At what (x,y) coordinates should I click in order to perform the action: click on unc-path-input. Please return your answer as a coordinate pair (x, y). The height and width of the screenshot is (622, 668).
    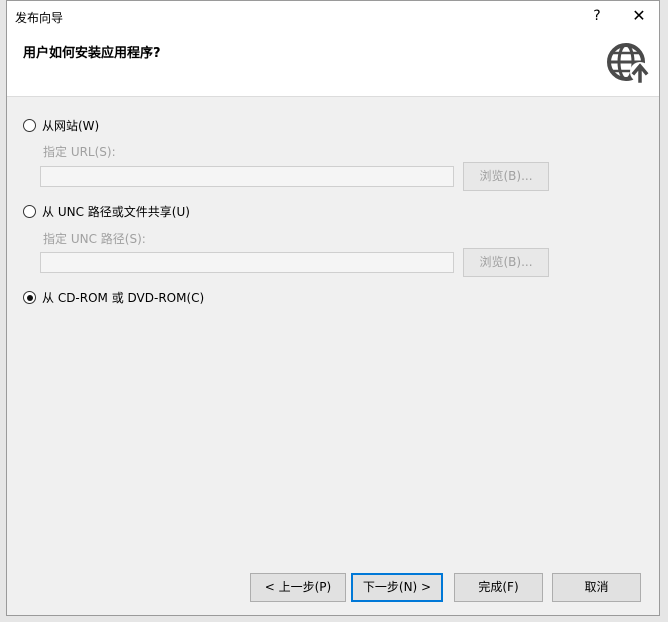
    Looking at the image, I should click on (247, 262).